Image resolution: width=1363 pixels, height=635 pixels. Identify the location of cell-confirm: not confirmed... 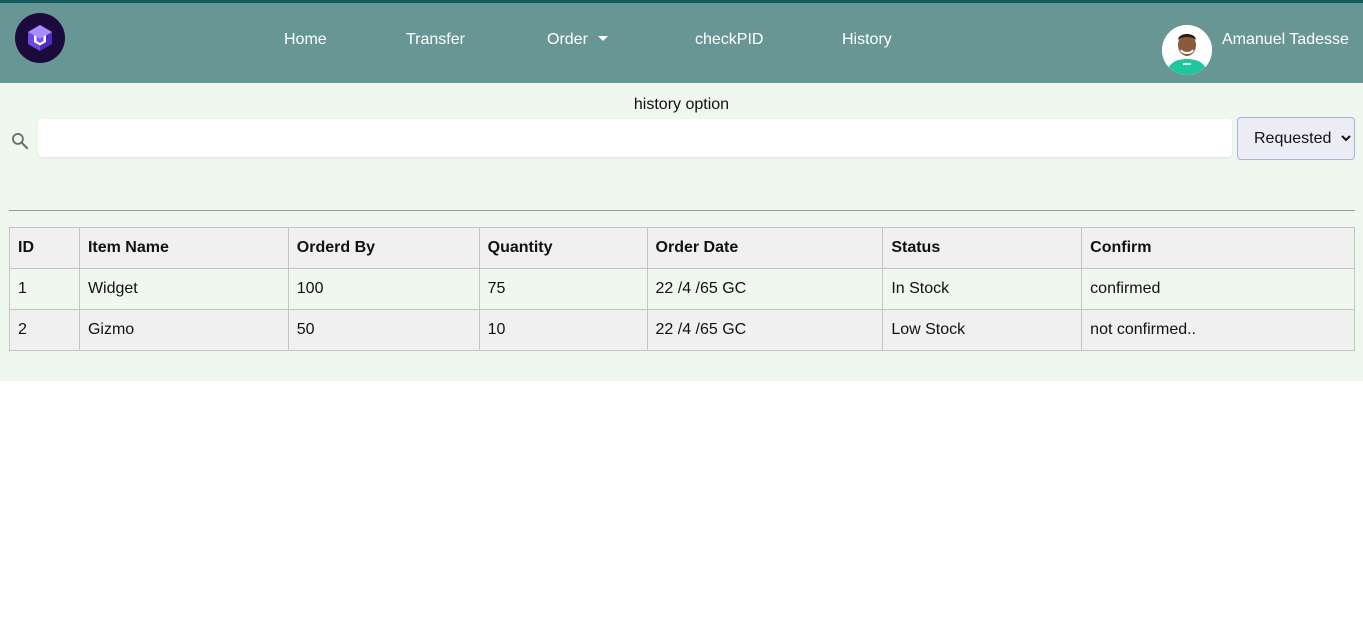
(1218, 330).